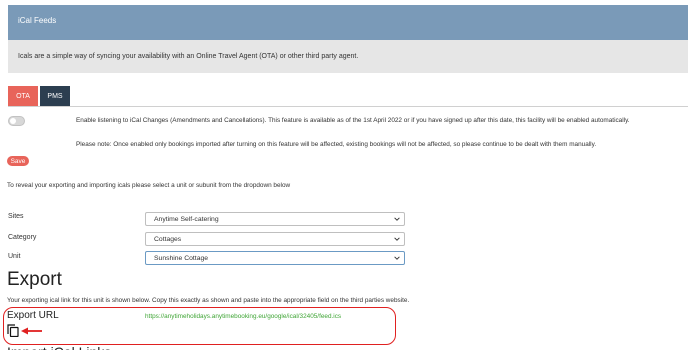  I want to click on unit-label: Unit, so click(14, 256).